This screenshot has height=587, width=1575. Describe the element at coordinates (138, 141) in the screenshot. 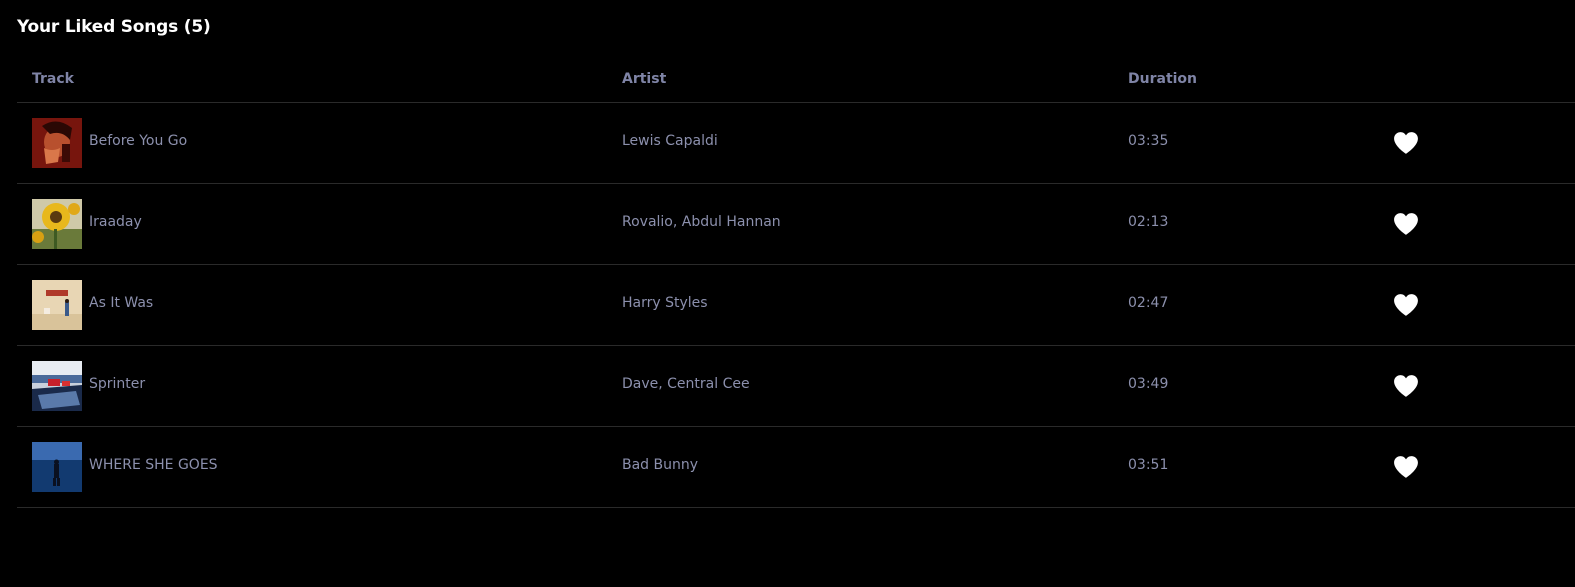

I see `track-title: Before You Go` at that location.